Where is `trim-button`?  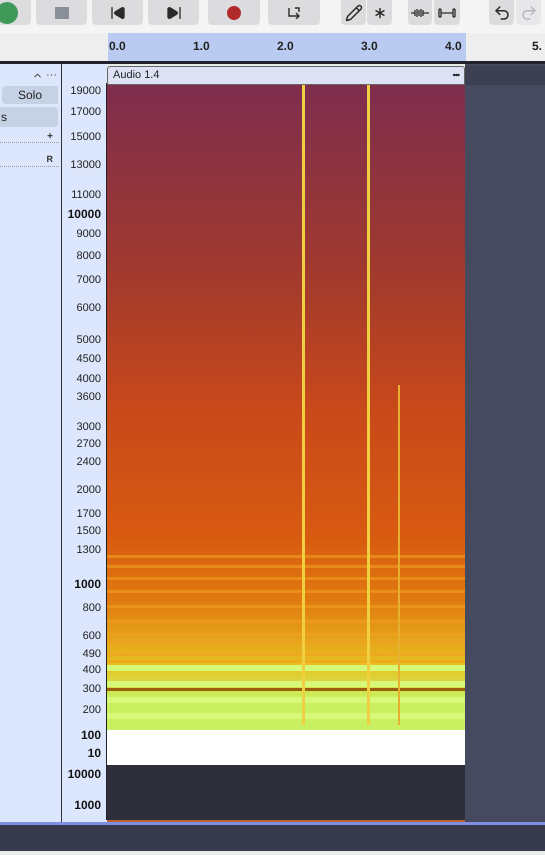 trim-button is located at coordinates (420, 12).